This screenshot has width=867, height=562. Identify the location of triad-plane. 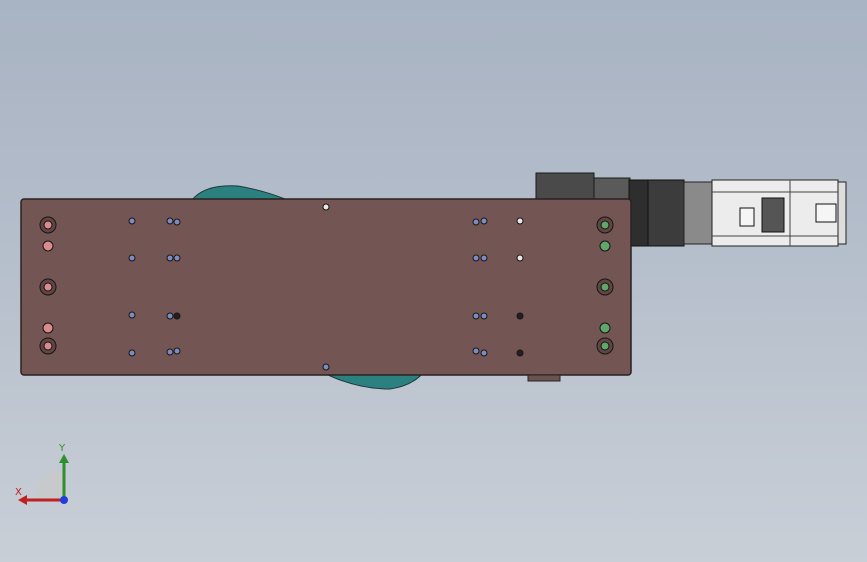
(49, 484).